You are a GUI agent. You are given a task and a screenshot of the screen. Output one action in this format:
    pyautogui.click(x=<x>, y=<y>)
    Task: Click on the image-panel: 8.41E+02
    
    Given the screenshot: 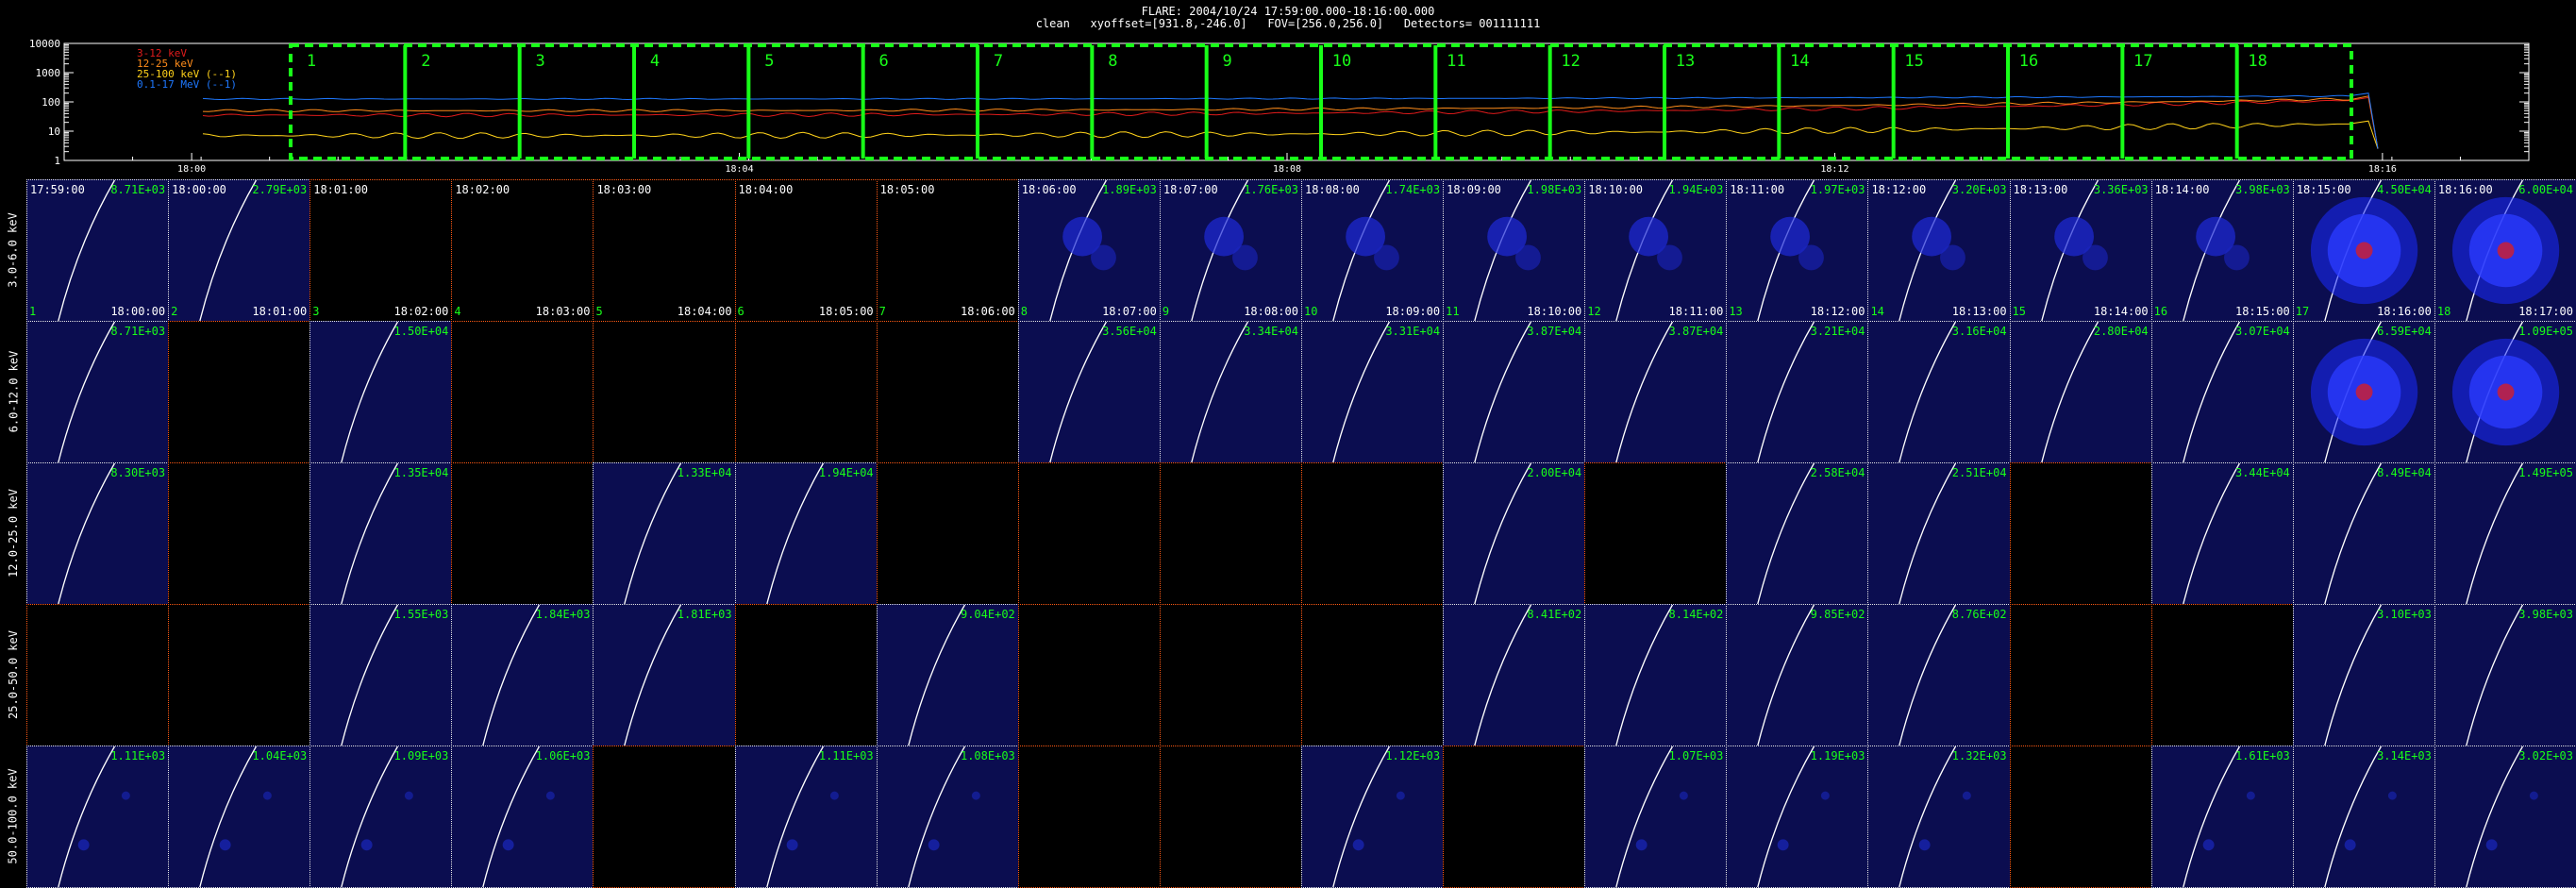 What is the action you would take?
    pyautogui.click(x=1514, y=675)
    